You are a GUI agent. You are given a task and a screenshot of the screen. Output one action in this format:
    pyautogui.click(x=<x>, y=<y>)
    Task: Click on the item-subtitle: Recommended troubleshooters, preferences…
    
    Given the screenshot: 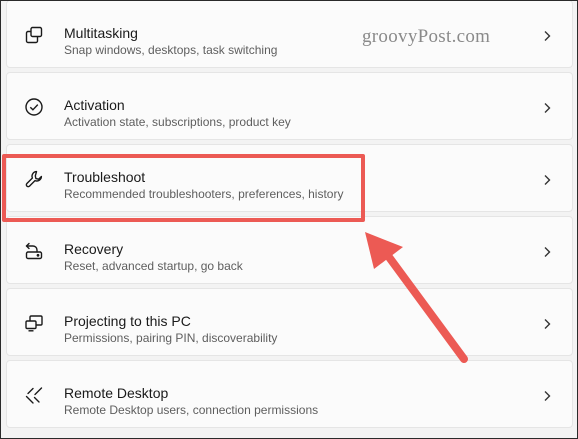 What is the action you would take?
    pyautogui.click(x=204, y=194)
    